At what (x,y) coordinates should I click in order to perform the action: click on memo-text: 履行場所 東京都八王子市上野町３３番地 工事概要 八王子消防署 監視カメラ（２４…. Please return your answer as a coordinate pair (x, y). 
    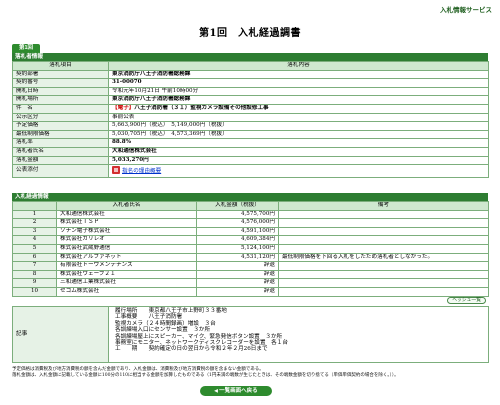
    Looking at the image, I should click on (201, 330).